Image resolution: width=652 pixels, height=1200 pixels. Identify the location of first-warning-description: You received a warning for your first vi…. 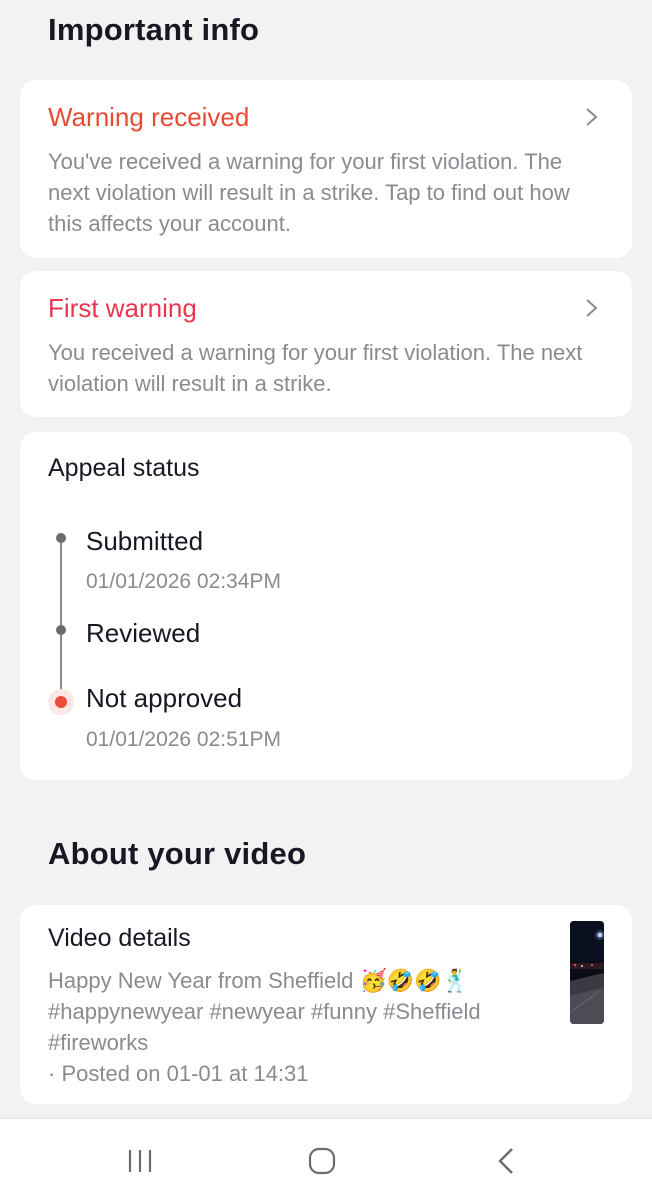
(315, 368).